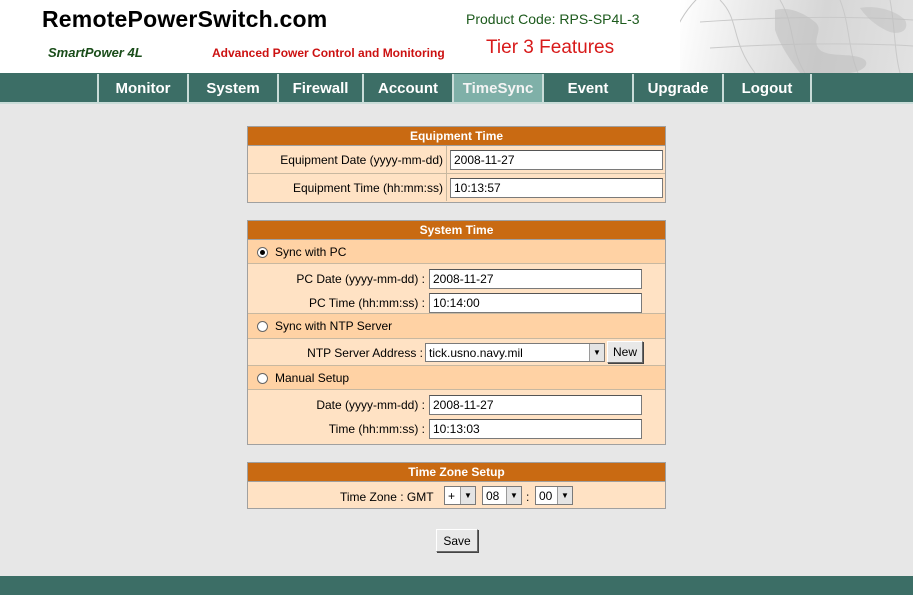  What do you see at coordinates (456, 585) in the screenshot?
I see `page-footer` at bounding box center [456, 585].